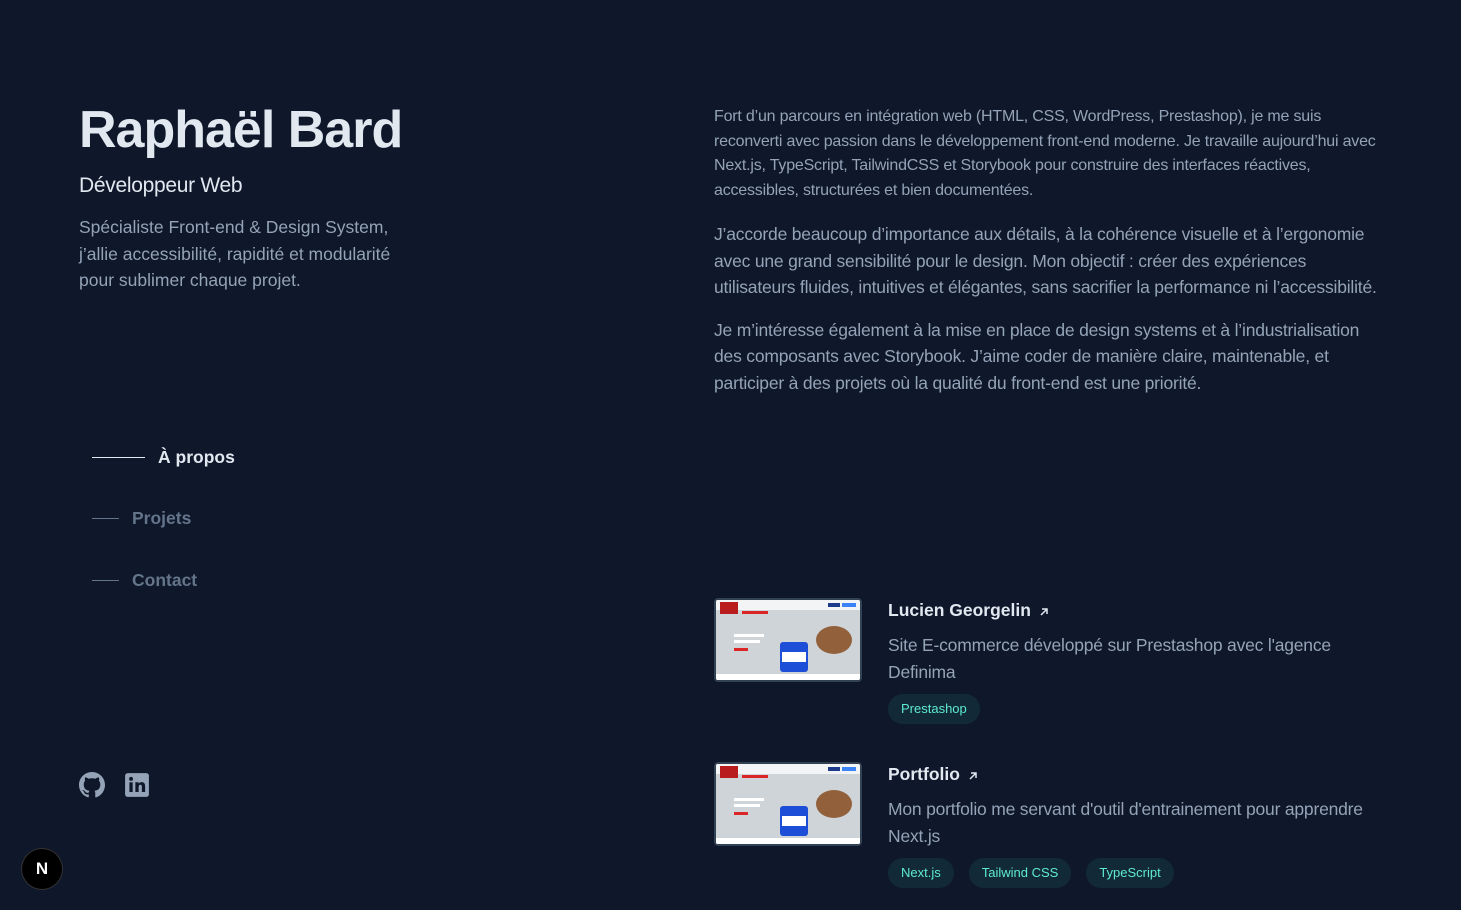  Describe the element at coordinates (924, 774) in the screenshot. I see `project-title: Portfolio` at that location.